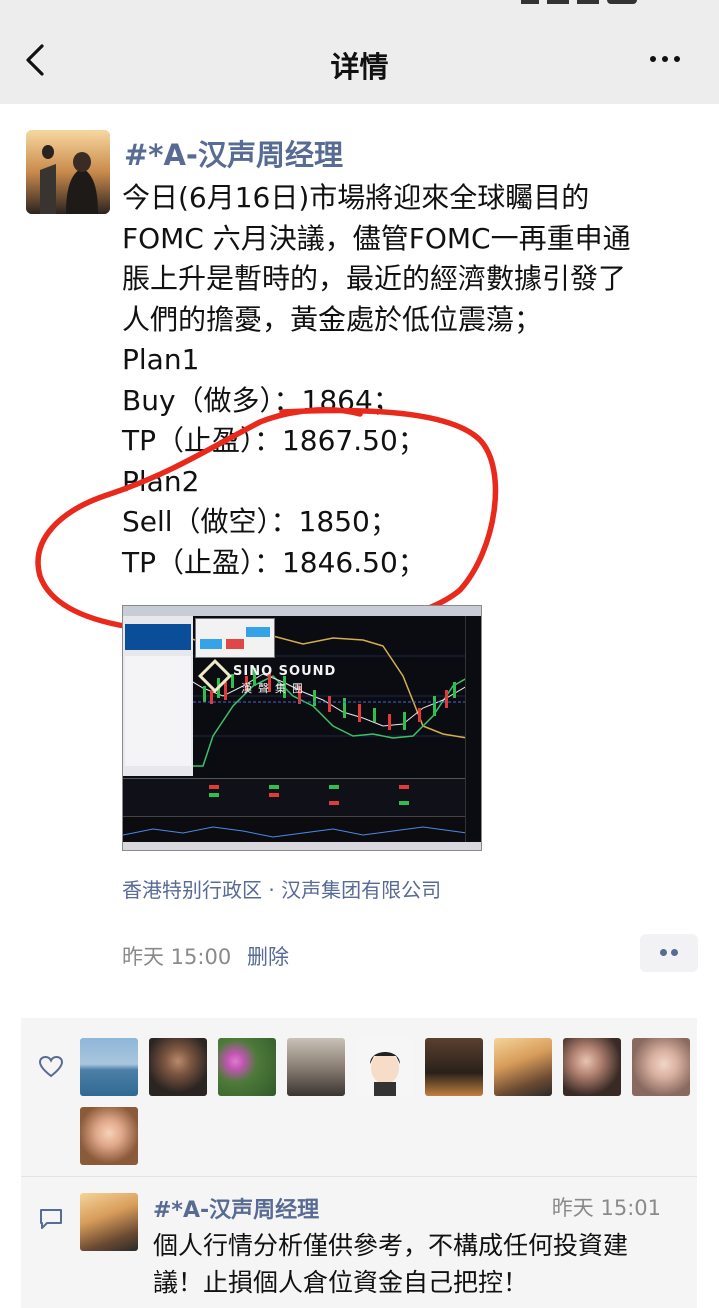 Image resolution: width=719 pixels, height=1308 pixels. What do you see at coordinates (295, 830) in the screenshot?
I see `oscillator-panel` at bounding box center [295, 830].